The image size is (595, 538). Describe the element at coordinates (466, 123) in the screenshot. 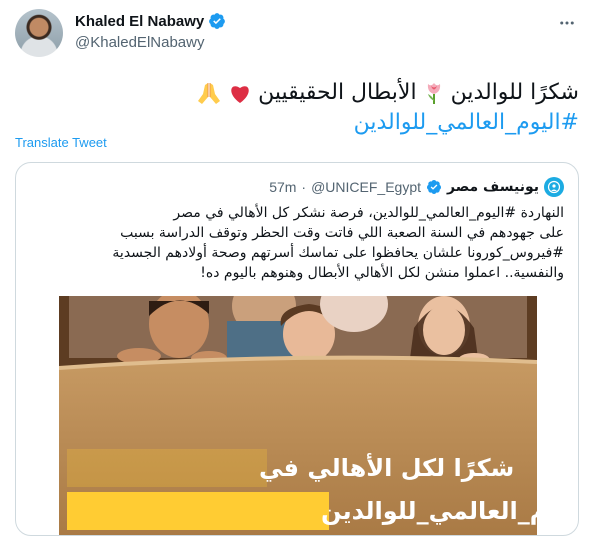

I see `tweet-hashtag-link: #اليوم_العالمي_للوالدين` at that location.